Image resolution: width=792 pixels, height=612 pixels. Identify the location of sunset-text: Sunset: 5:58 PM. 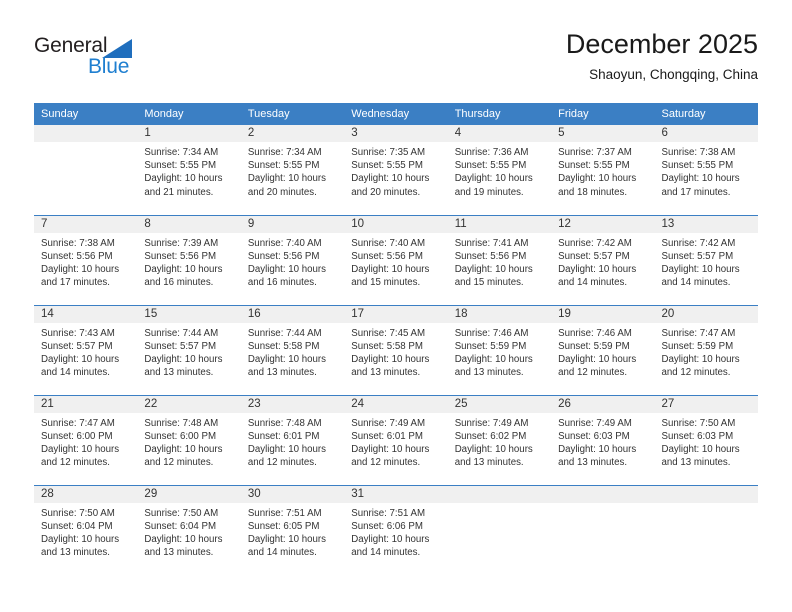
(283, 346).